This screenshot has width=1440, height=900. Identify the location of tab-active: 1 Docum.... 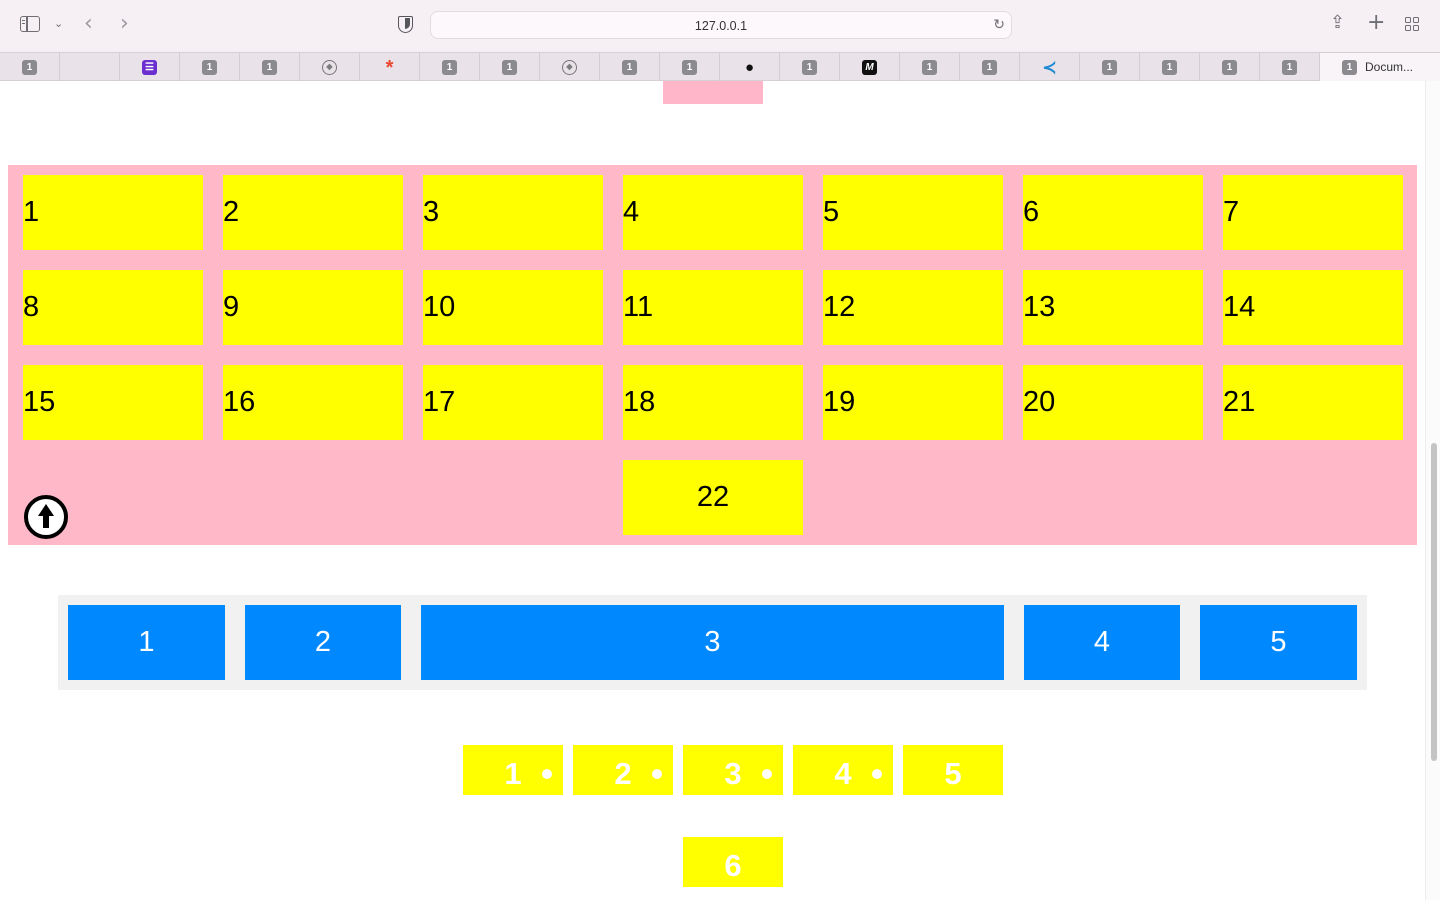
(1380, 67).